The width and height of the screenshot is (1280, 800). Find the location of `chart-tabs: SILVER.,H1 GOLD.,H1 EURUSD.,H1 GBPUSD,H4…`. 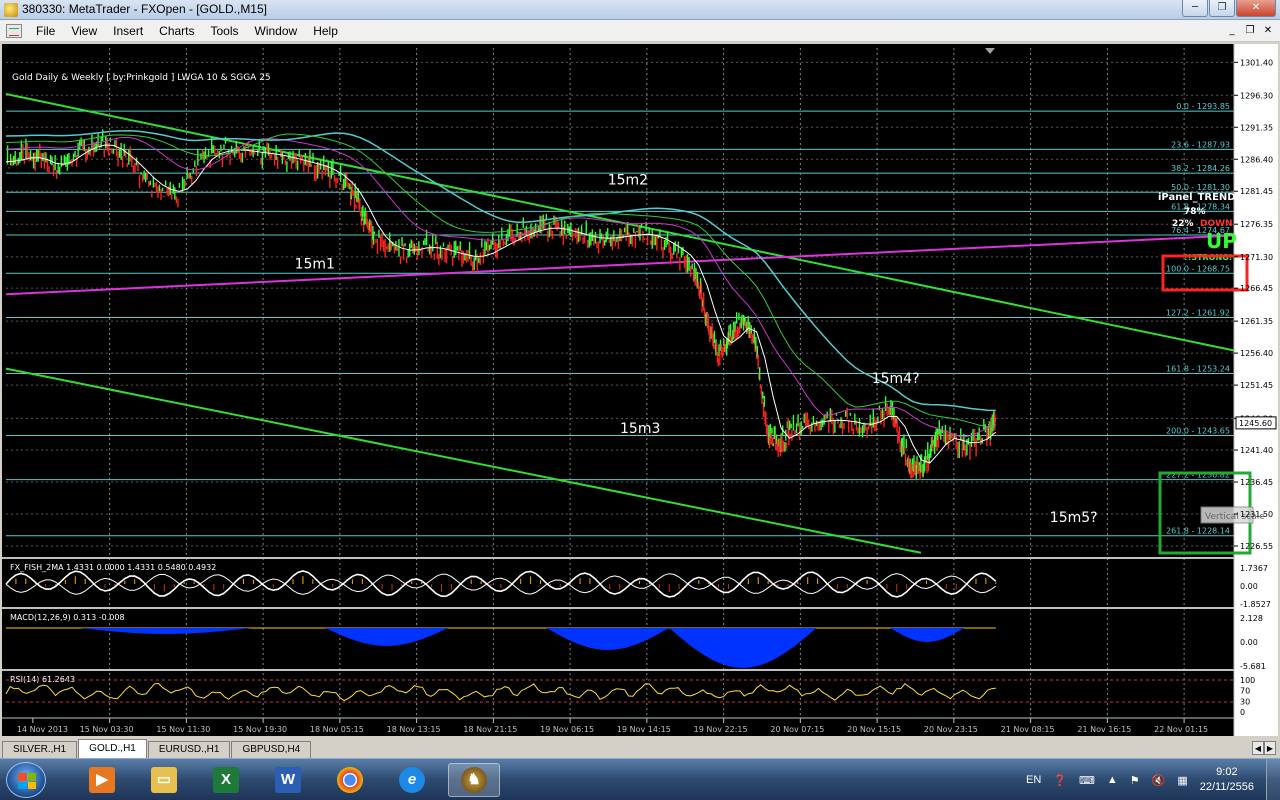

chart-tabs: SILVER.,H1 GOLD.,H1 EURUSD.,H1 GBPUSD,H4… is located at coordinates (640, 748).